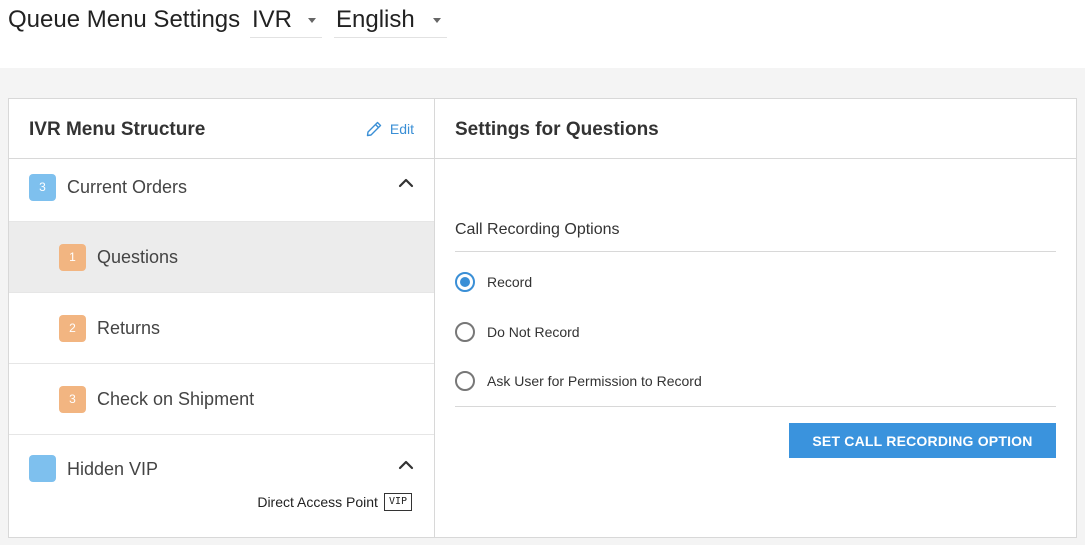  I want to click on edit-label: Edit, so click(401, 129).